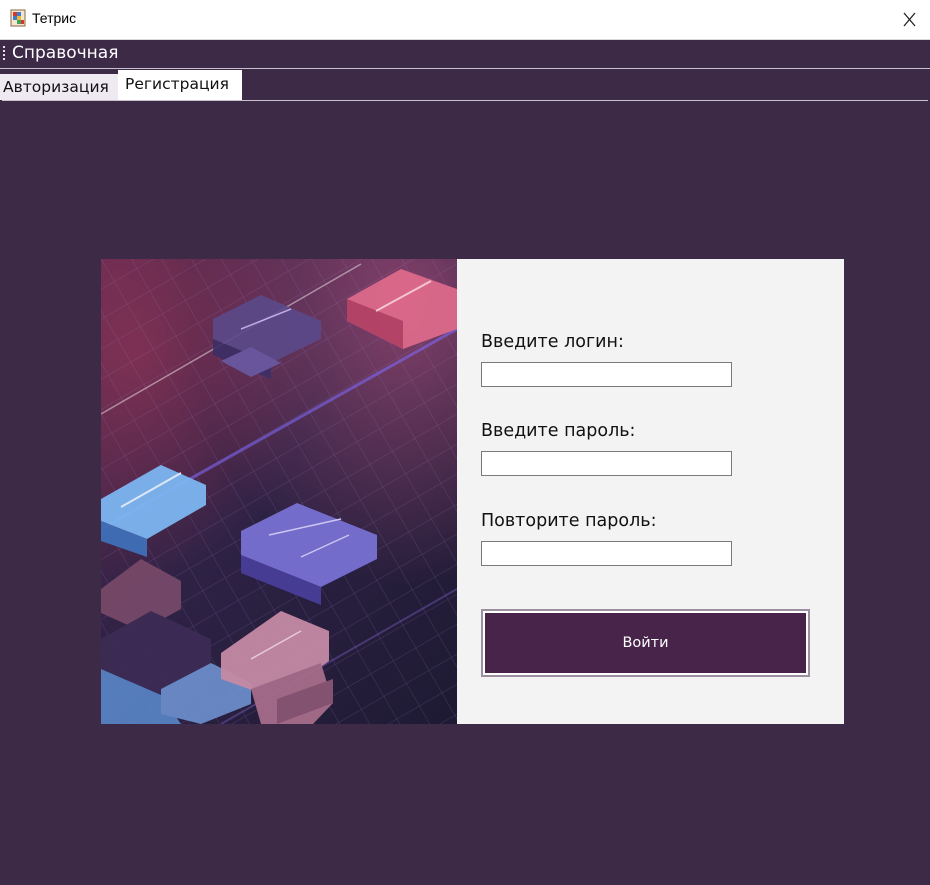 The width and height of the screenshot is (930, 885). I want to click on close-button, so click(910, 19).